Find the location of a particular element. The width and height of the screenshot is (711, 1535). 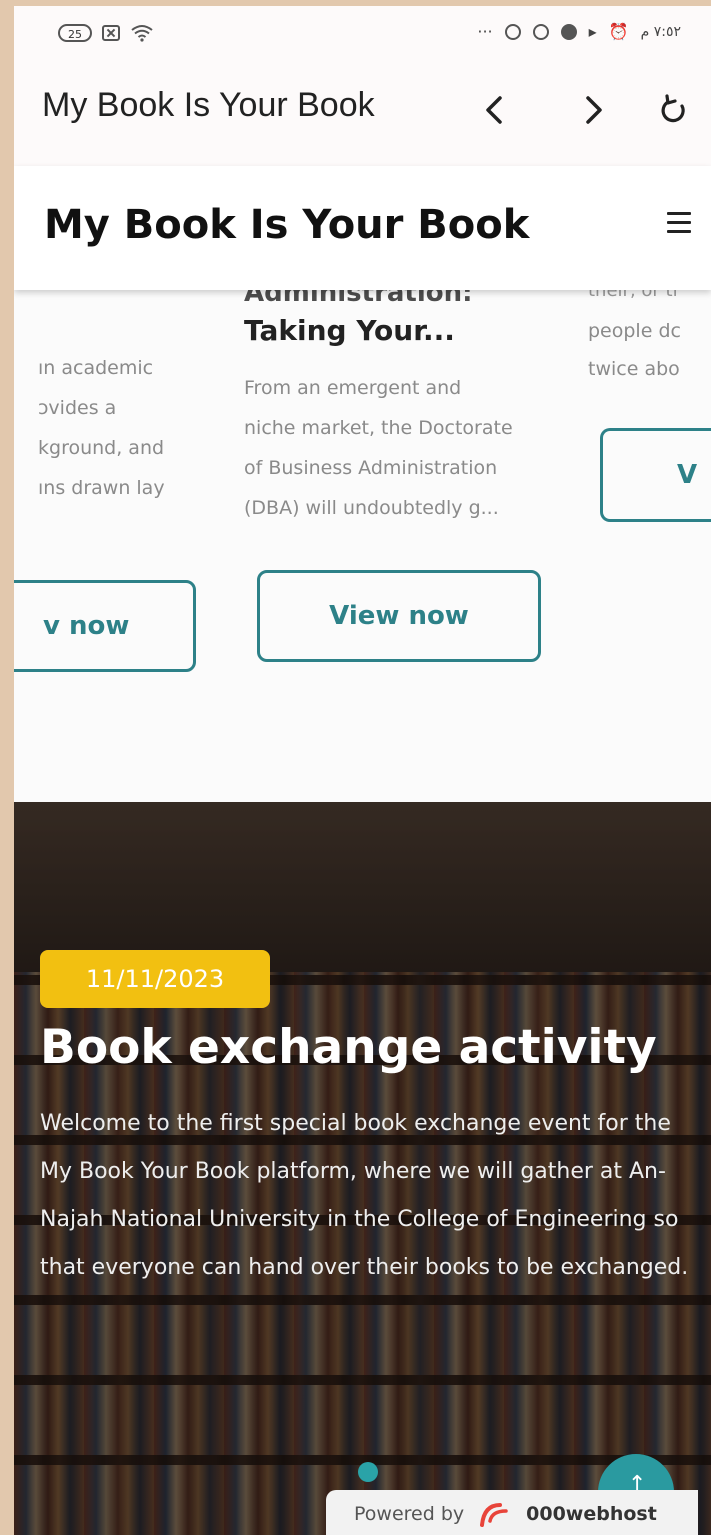

reload-button is located at coordinates (674, 110).